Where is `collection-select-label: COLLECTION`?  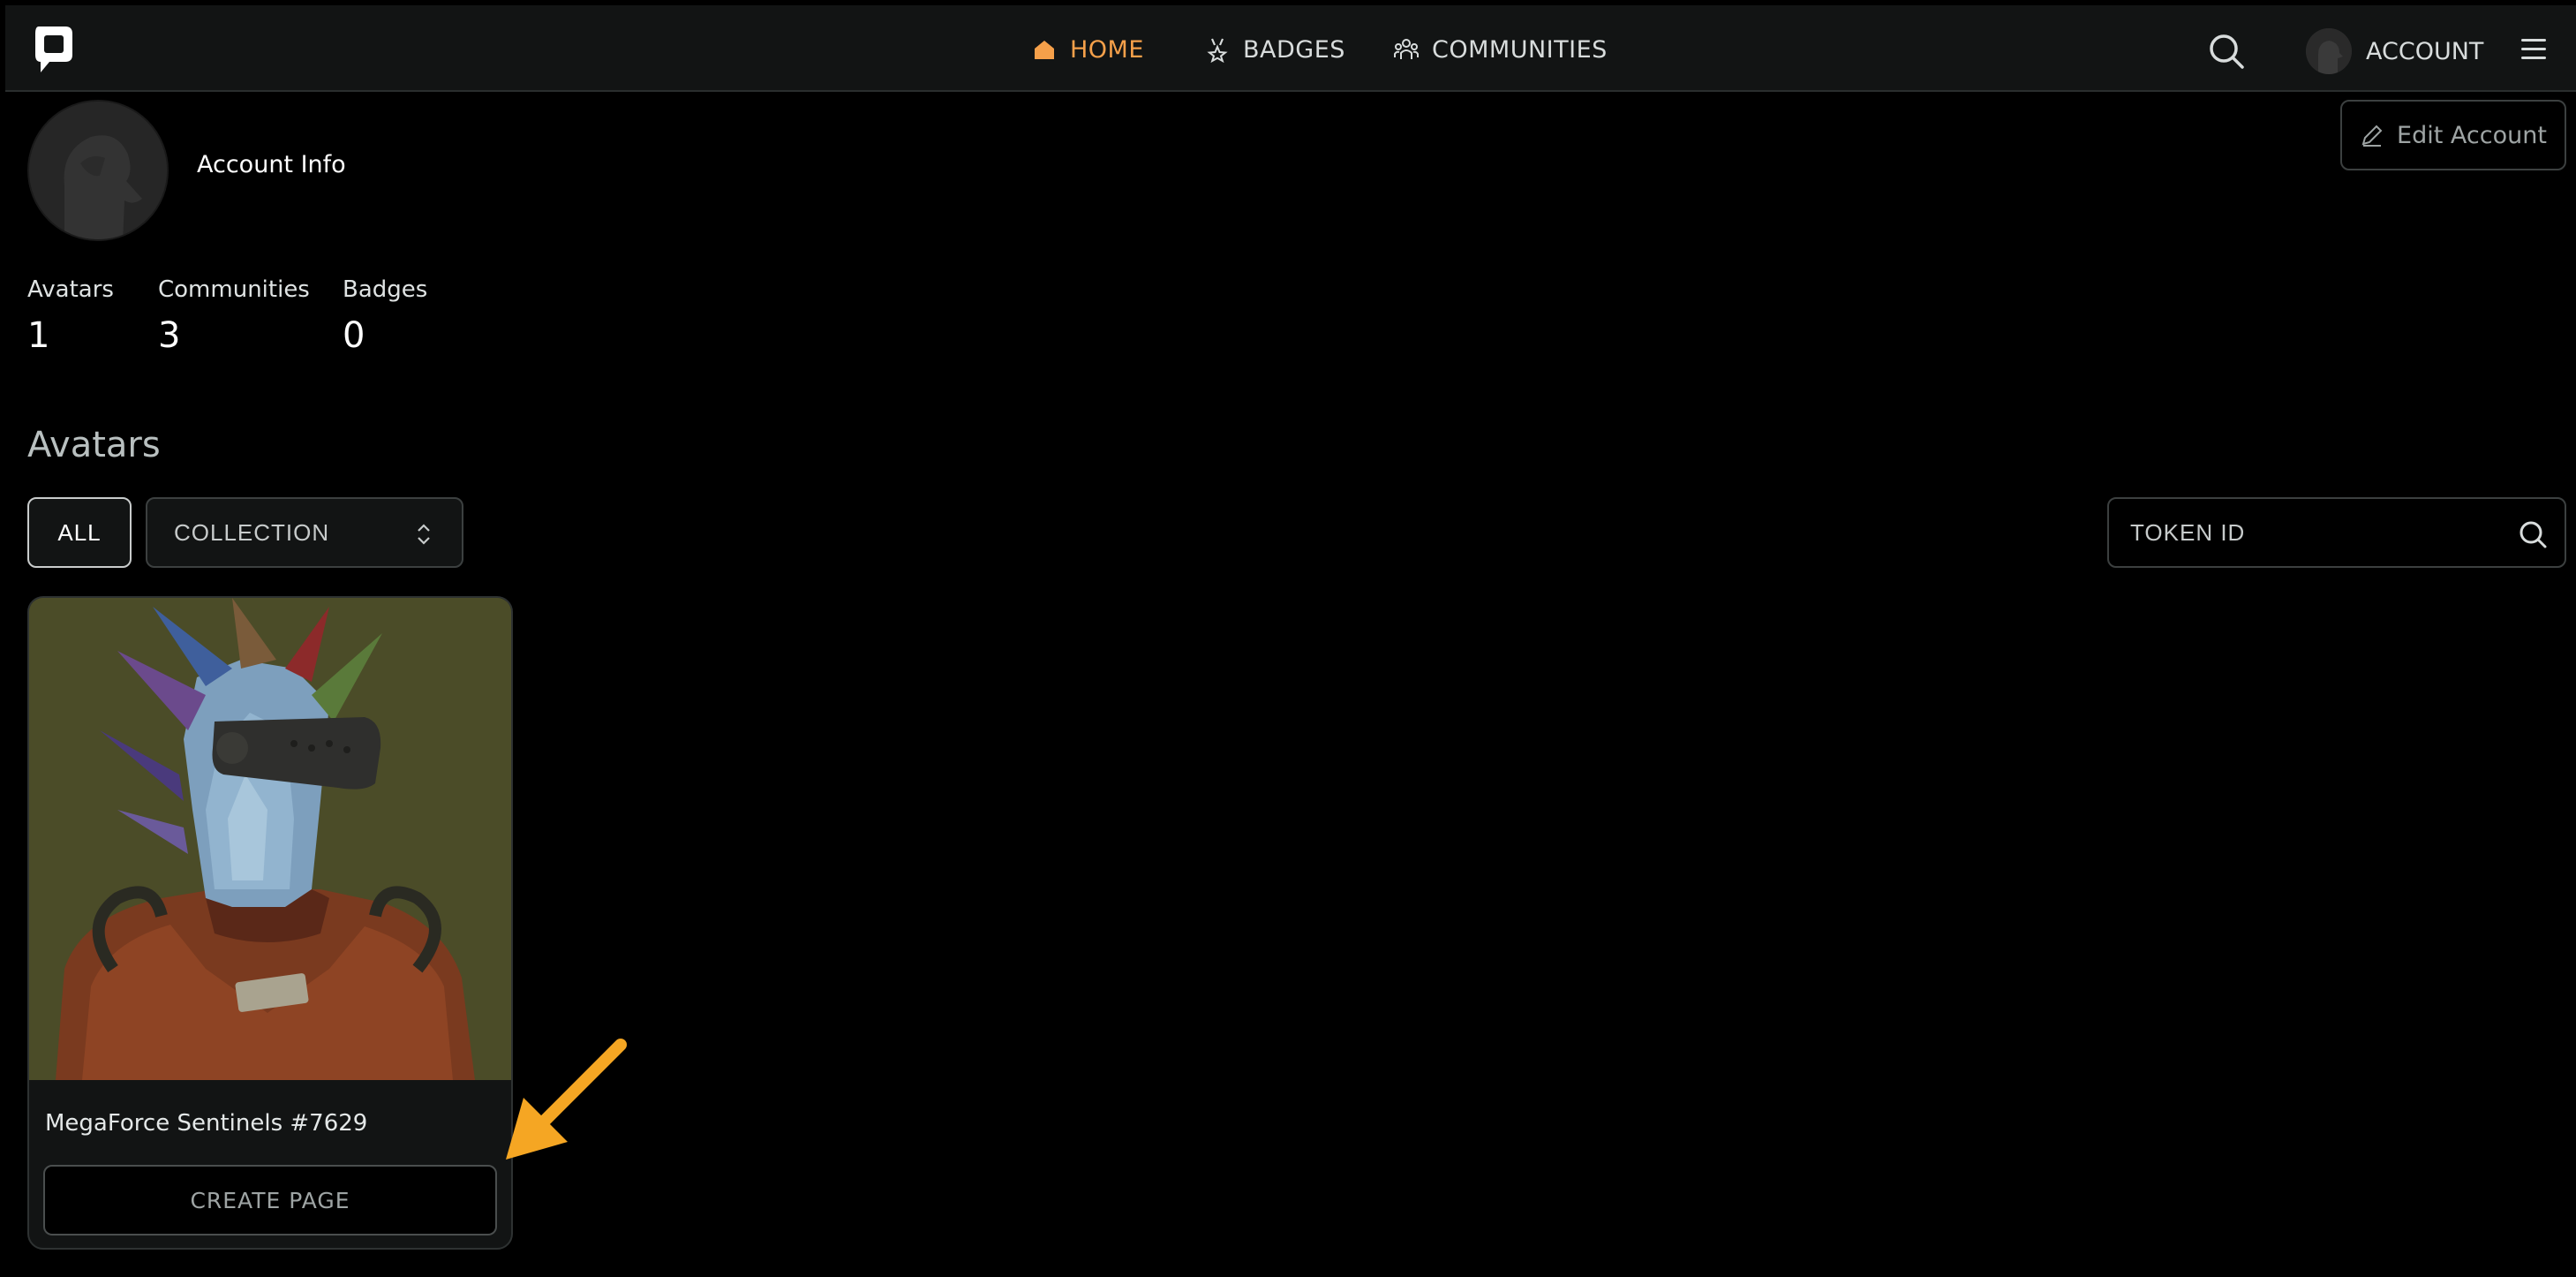 collection-select-label: COLLECTION is located at coordinates (252, 532).